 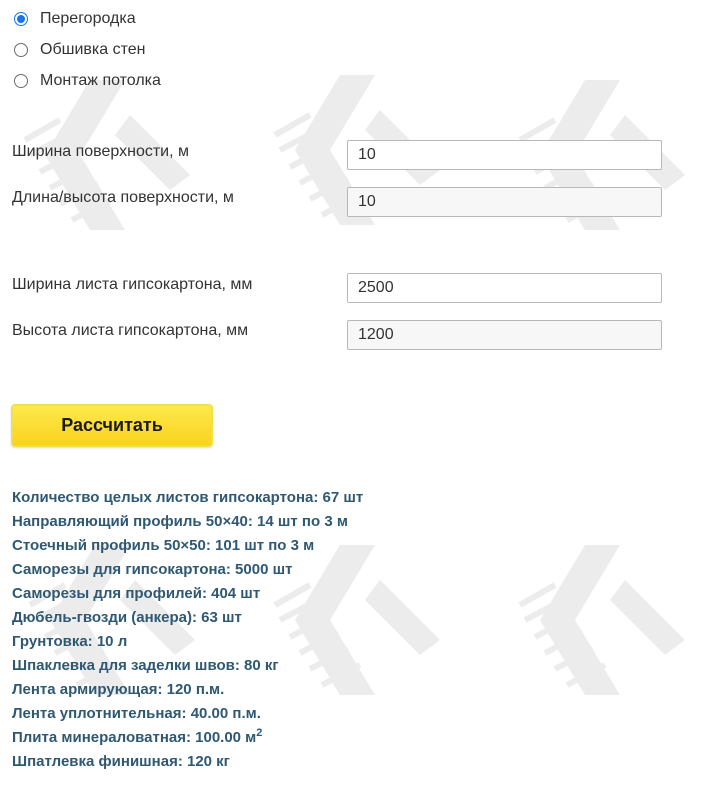 I want to click on radio-label-wall-cladding: Обшивка стен, so click(x=93, y=49).